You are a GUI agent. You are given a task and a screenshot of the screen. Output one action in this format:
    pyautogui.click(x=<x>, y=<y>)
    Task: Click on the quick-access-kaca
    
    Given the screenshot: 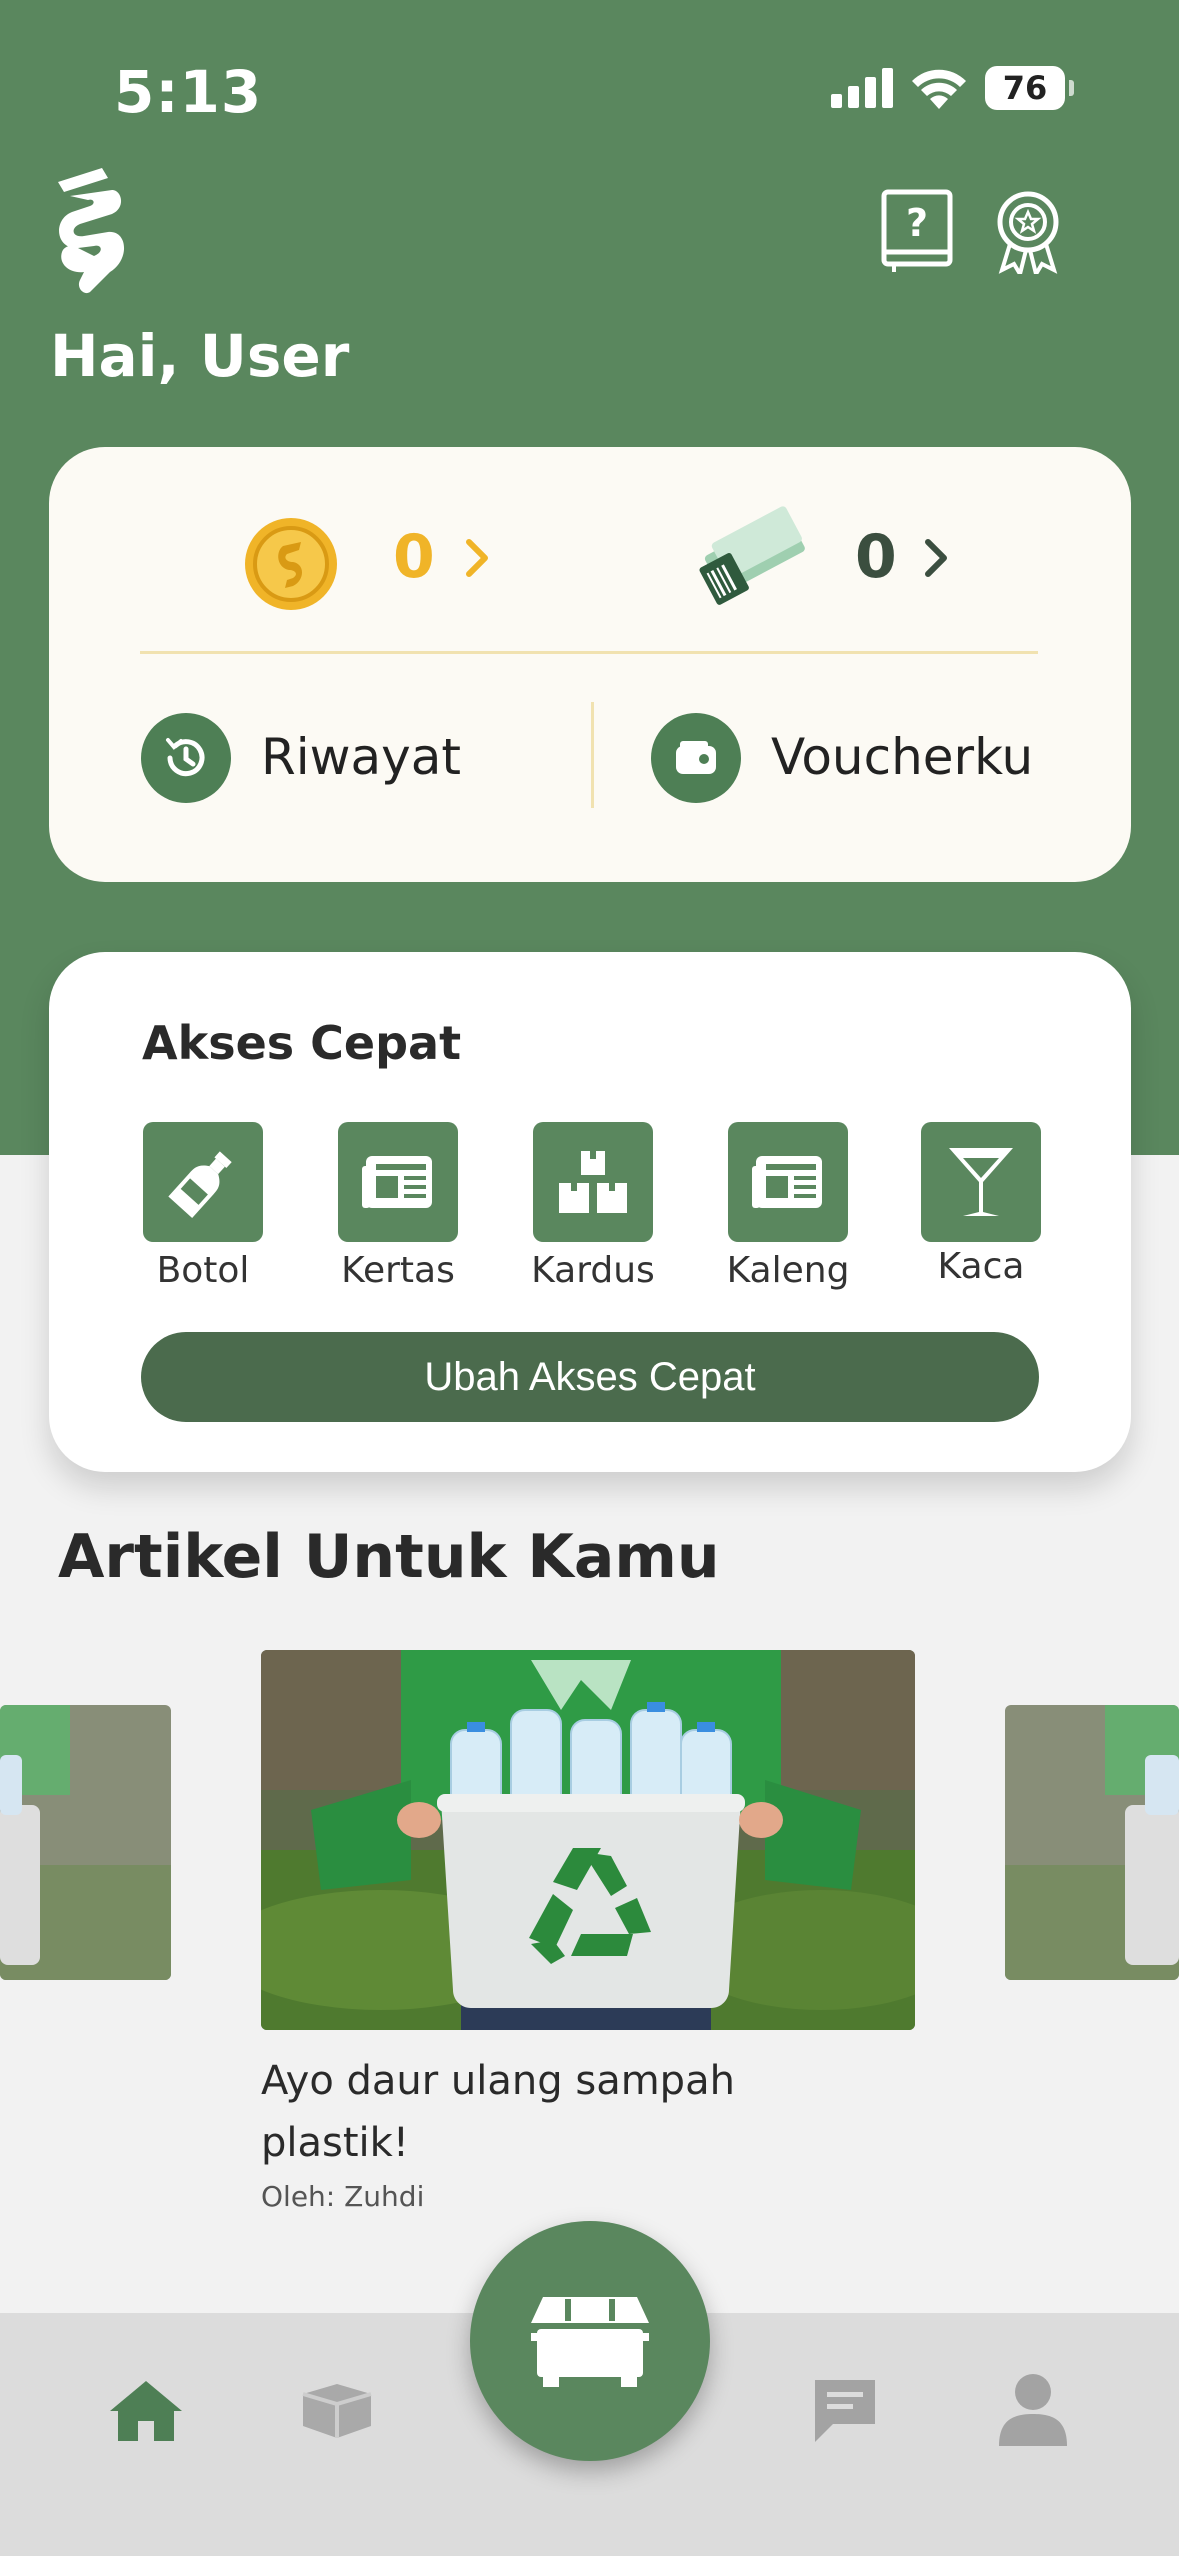 What is the action you would take?
    pyautogui.click(x=981, y=1182)
    